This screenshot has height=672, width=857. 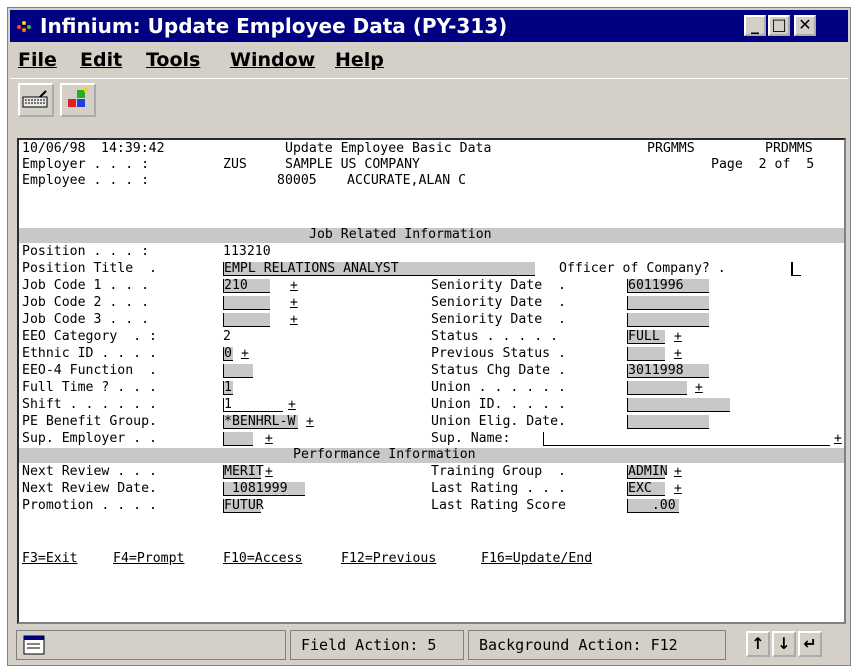 I want to click on union-elig-date-field, so click(x=668, y=422).